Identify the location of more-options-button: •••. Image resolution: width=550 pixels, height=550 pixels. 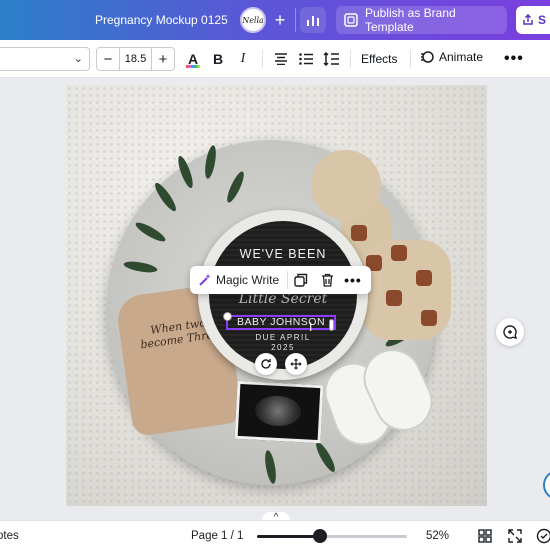
(514, 59).